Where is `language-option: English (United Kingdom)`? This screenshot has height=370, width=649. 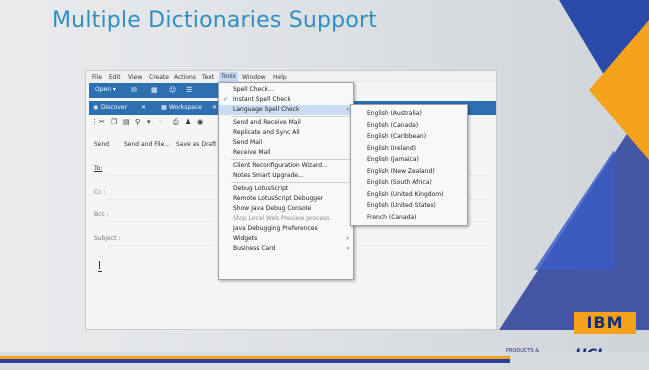
language-option: English (United Kingdom) is located at coordinates (409, 195).